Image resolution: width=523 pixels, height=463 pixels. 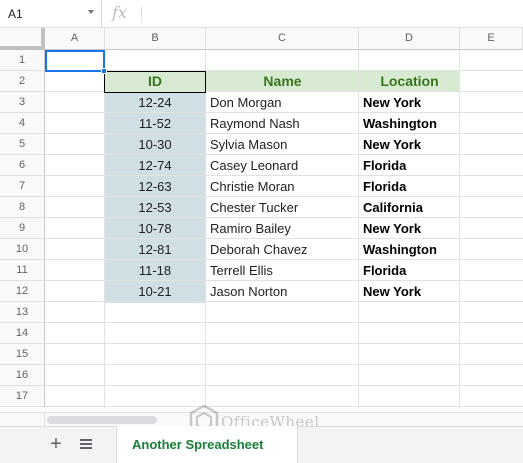 What do you see at coordinates (22, 81) in the screenshot?
I see `row-header-2: 2` at bounding box center [22, 81].